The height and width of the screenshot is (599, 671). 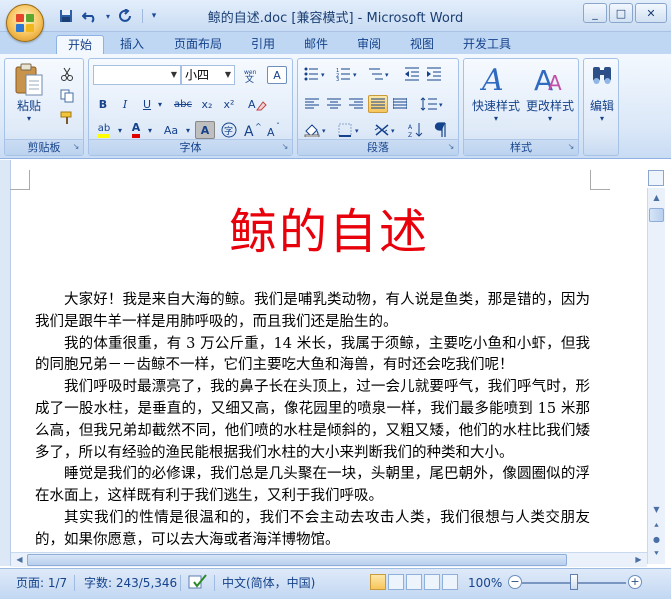 I want to click on font-color-button: A, so click(x=136, y=130).